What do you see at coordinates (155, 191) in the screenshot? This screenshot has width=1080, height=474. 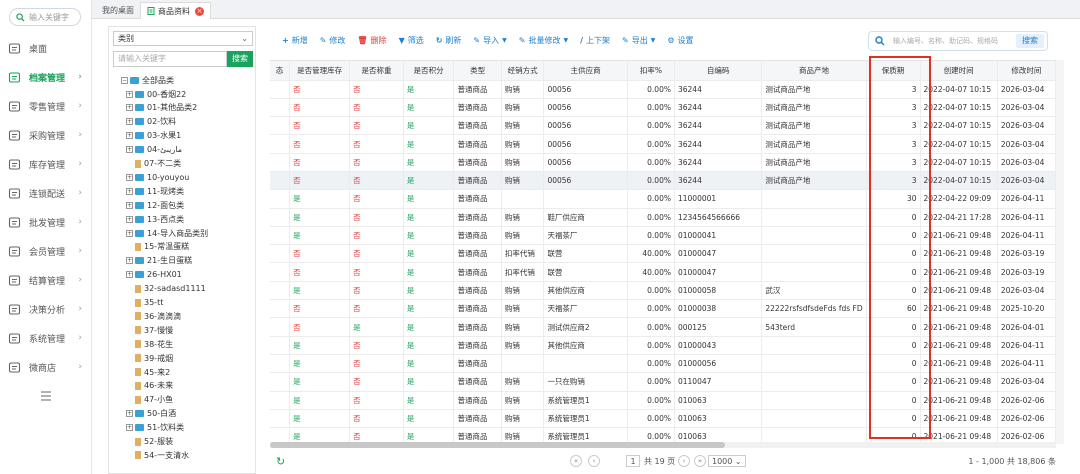 I see `tree-node: +11-现烤类` at bounding box center [155, 191].